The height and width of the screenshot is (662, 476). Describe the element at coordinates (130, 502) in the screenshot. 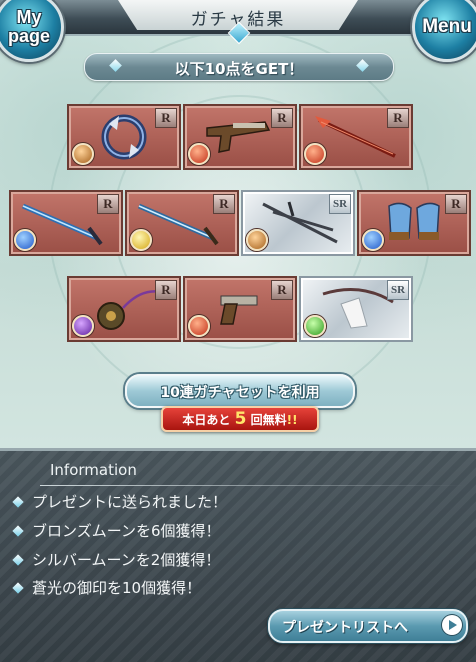

I see `info-line-text: プレゼントに送られました！` at that location.